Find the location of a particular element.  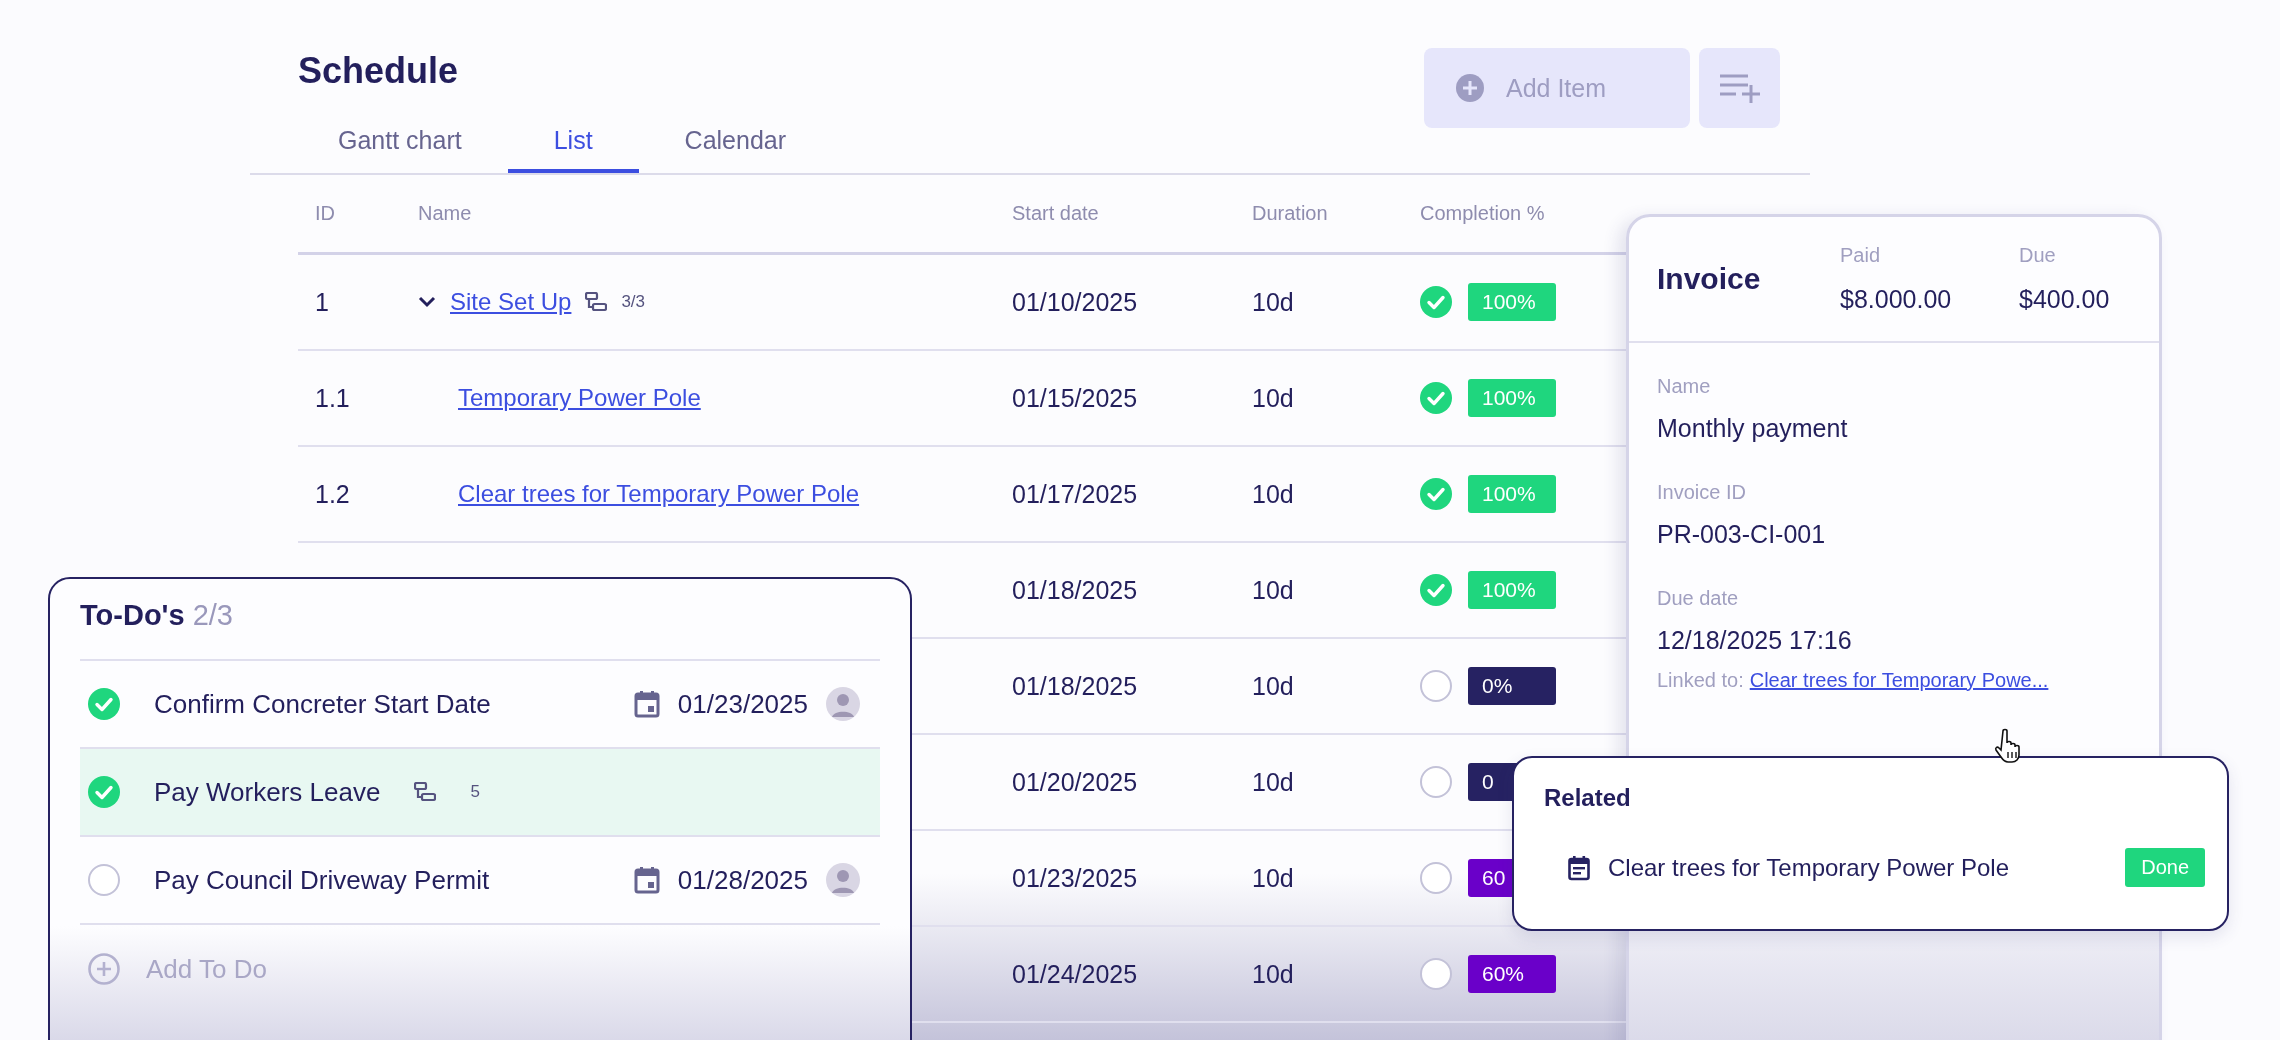

row-id: 1.2 is located at coordinates (332, 494).